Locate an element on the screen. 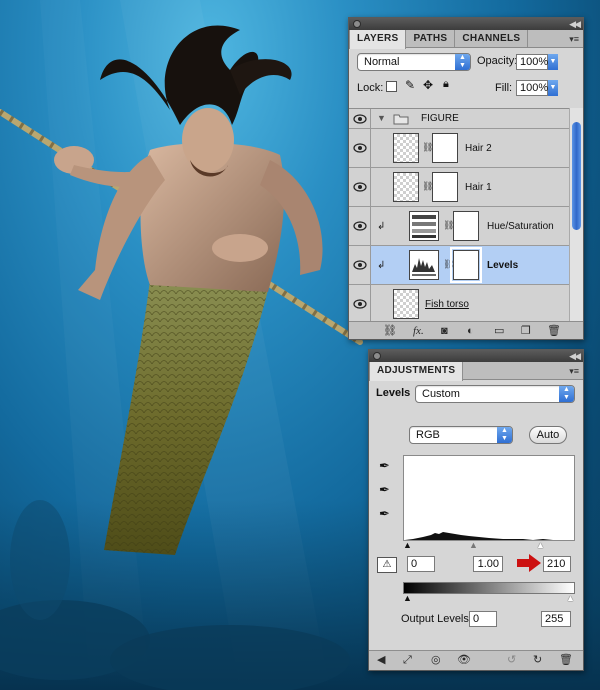  output-white-field: 255 is located at coordinates (556, 619).